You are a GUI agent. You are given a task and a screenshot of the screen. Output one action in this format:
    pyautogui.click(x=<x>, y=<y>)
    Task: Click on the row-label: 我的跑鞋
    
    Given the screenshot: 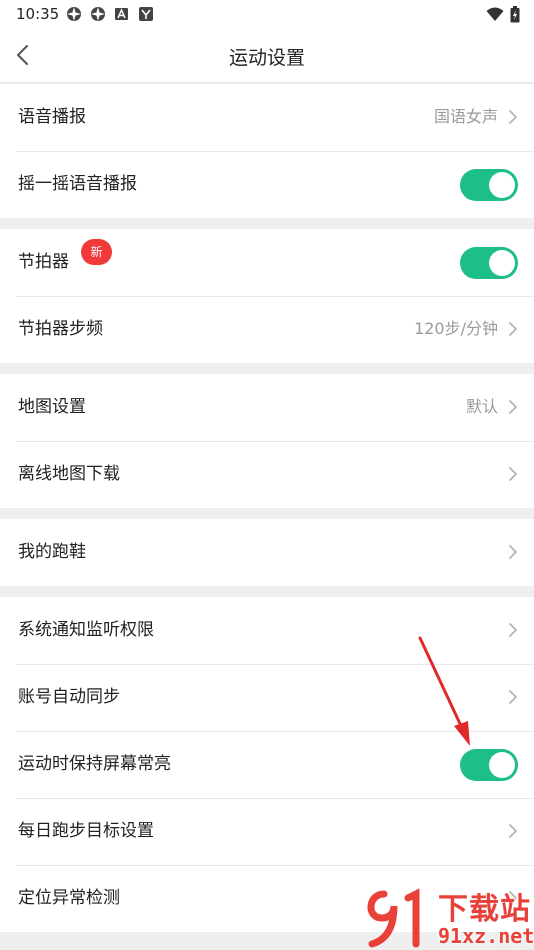 What is the action you would take?
    pyautogui.click(x=52, y=552)
    